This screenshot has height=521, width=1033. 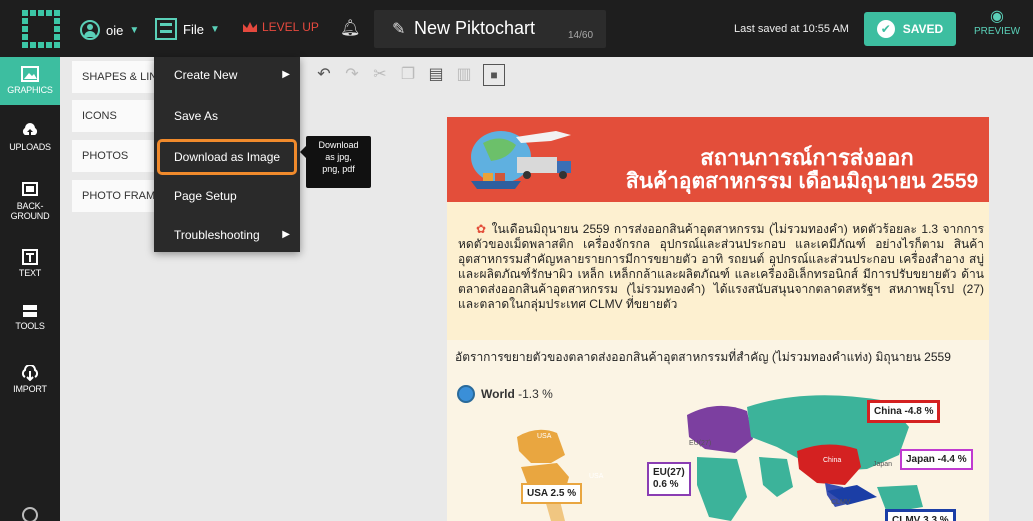 What do you see at coordinates (30, 311) in the screenshot?
I see `tools-icon` at bounding box center [30, 311].